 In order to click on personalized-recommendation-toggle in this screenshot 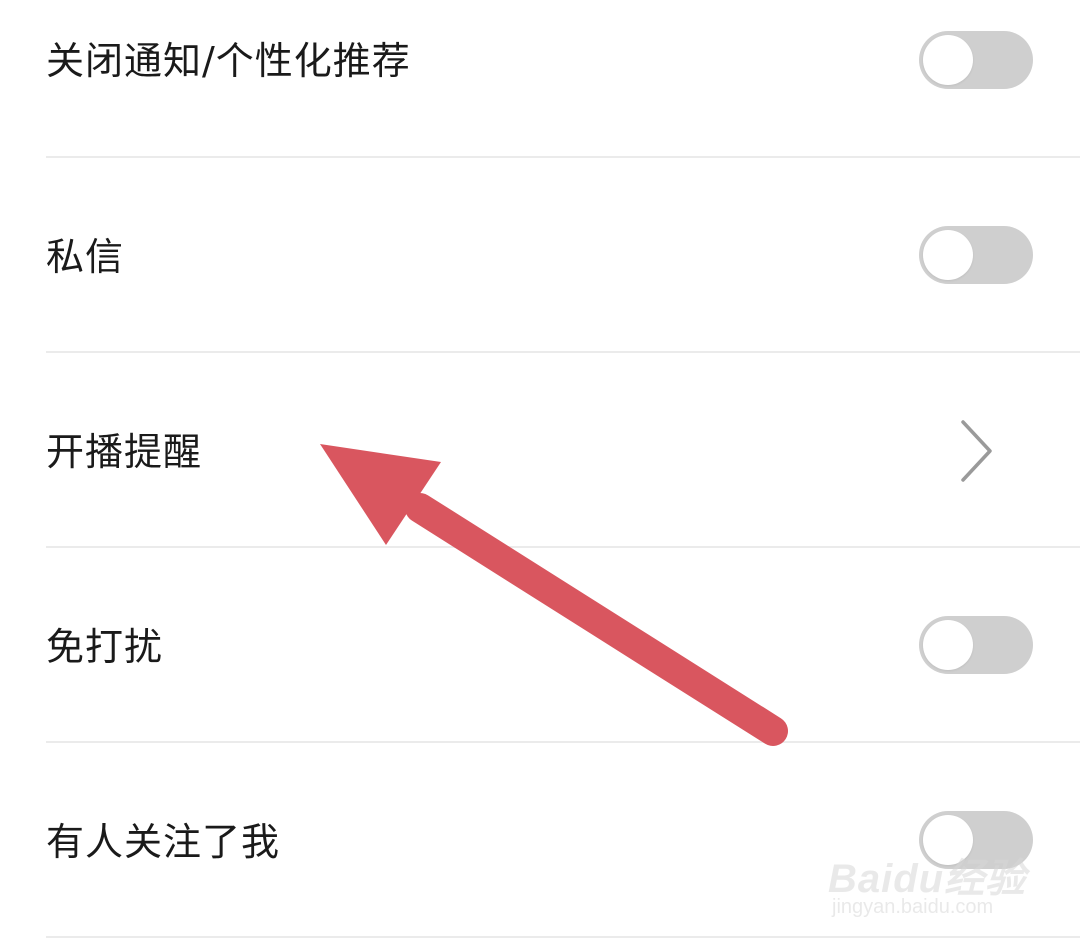, I will do `click(976, 60)`.